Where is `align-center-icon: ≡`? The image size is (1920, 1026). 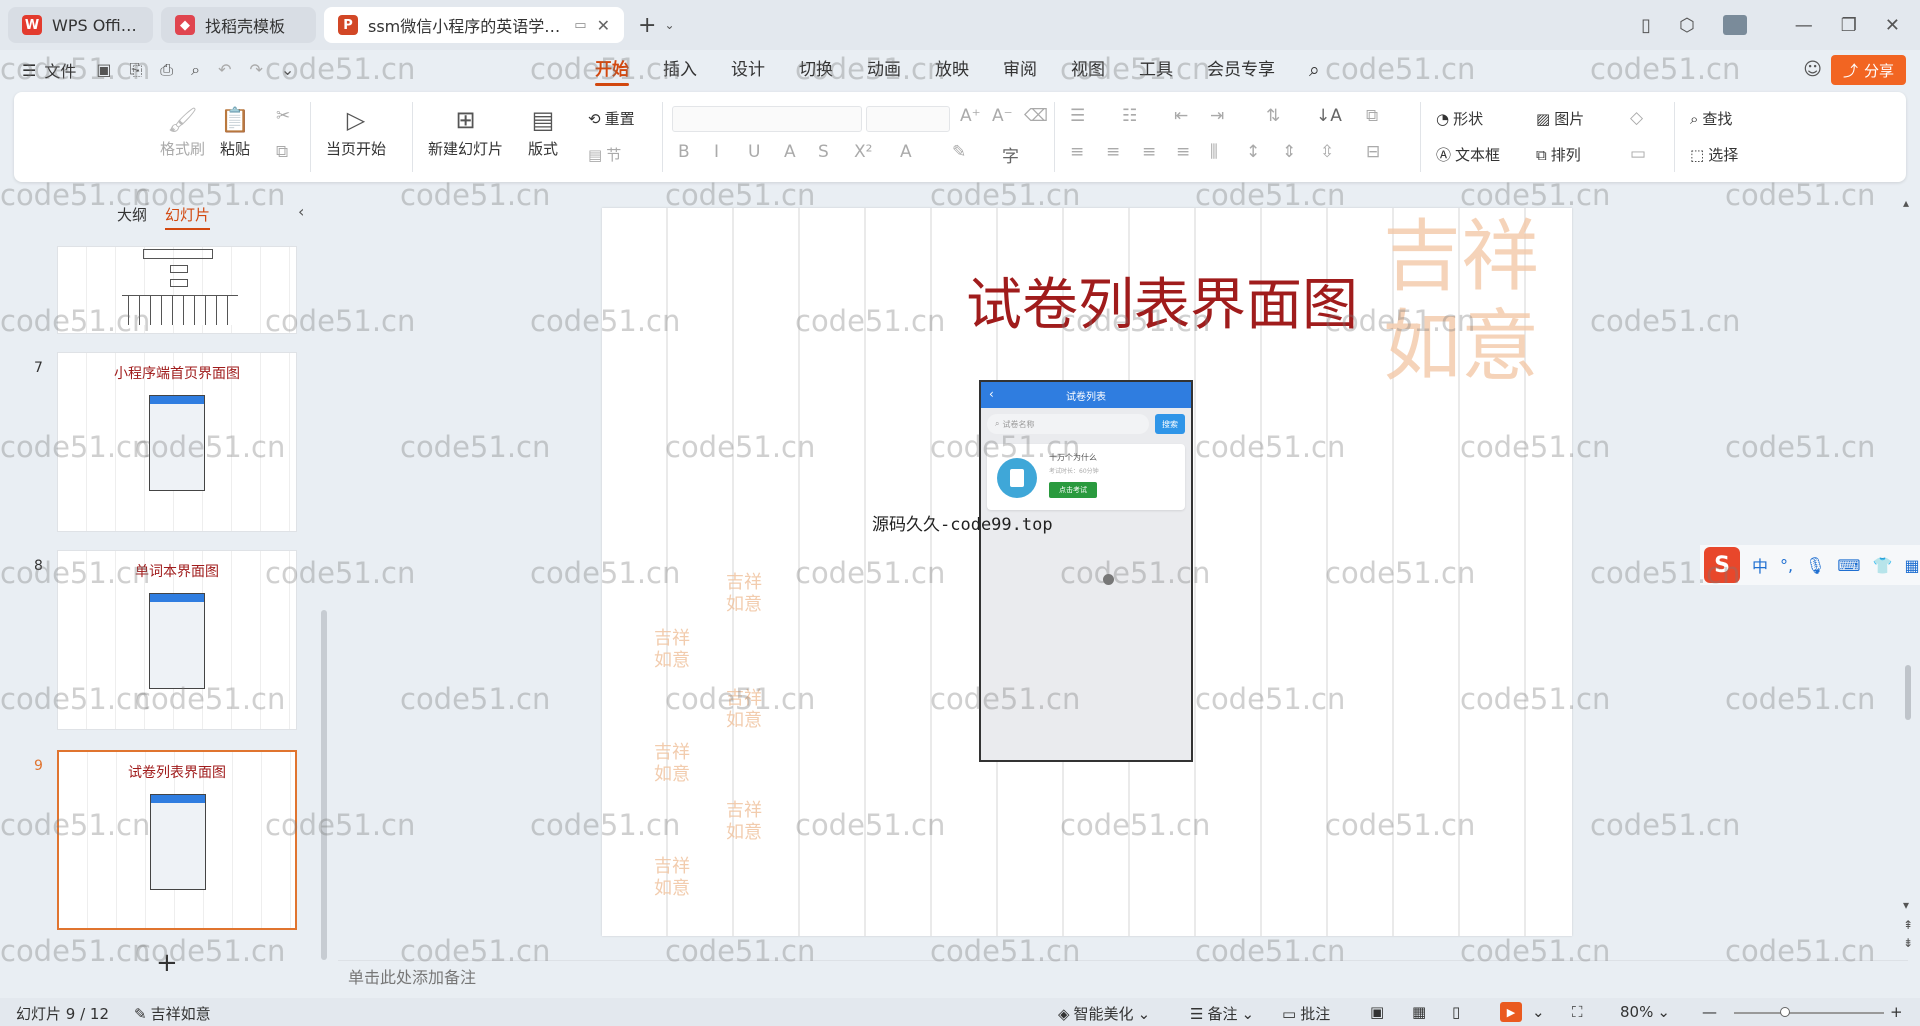 align-center-icon: ≡ is located at coordinates (1113, 152).